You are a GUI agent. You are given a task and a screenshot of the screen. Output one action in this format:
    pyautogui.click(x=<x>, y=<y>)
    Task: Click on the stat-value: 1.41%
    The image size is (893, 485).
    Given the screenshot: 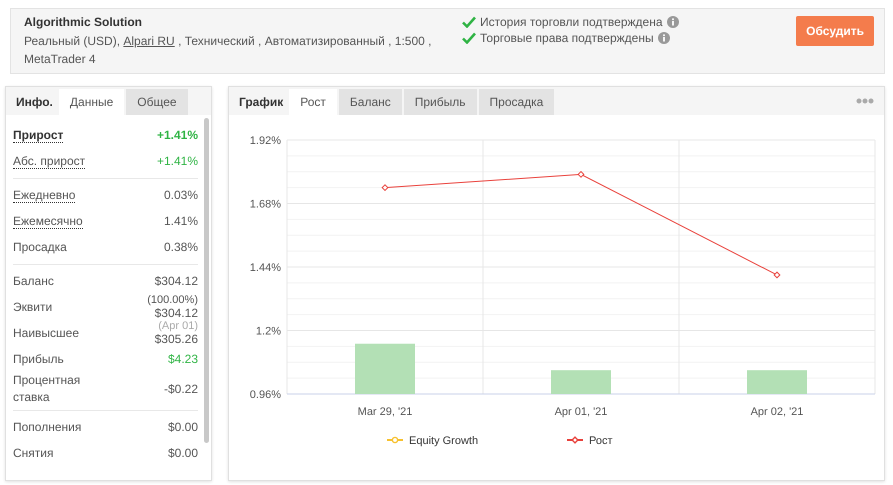 What is the action you would take?
    pyautogui.click(x=181, y=221)
    